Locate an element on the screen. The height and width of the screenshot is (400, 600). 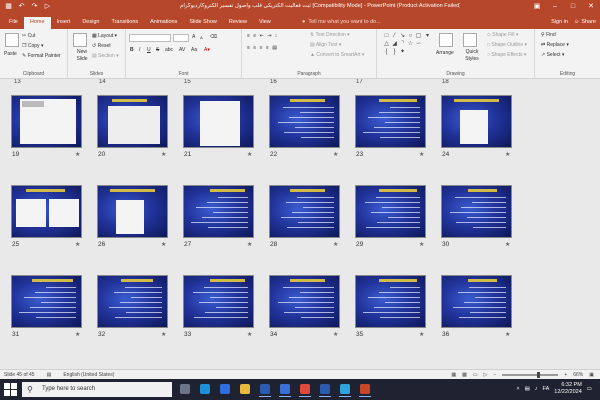
slide-count: Slide 45 of 45 is located at coordinates (19, 375).